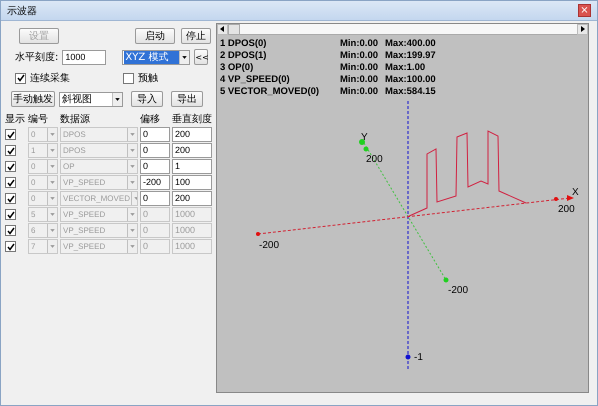  What do you see at coordinates (584, 10) in the screenshot?
I see `close-button: ×` at bounding box center [584, 10].